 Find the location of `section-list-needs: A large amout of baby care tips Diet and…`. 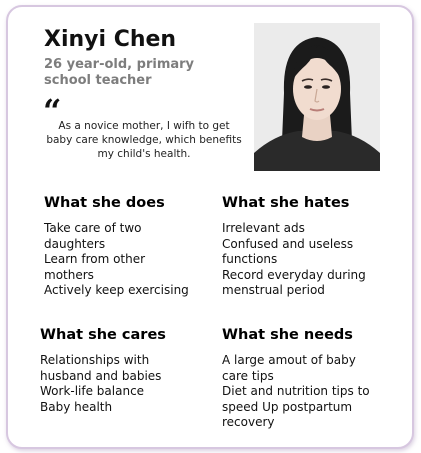

section-list-needs: A large amout of baby care tips Diet and… is located at coordinates (302, 392).